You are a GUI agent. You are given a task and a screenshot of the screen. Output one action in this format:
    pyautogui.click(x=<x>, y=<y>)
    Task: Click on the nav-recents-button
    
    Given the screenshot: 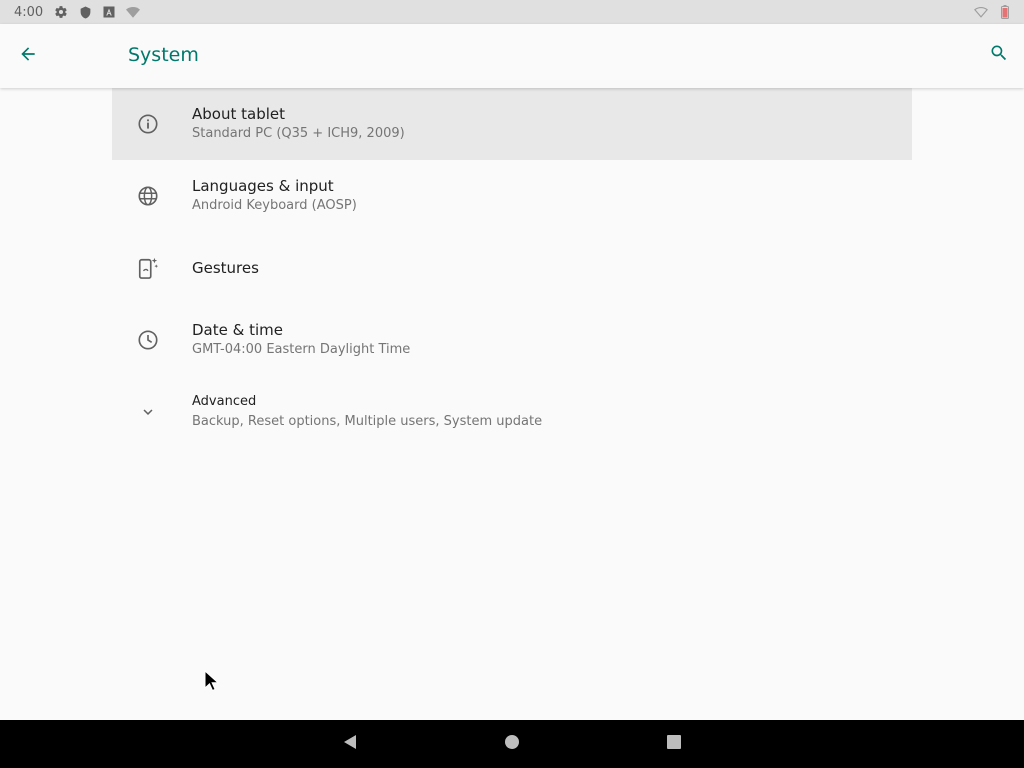 What is the action you would take?
    pyautogui.click(x=674, y=744)
    